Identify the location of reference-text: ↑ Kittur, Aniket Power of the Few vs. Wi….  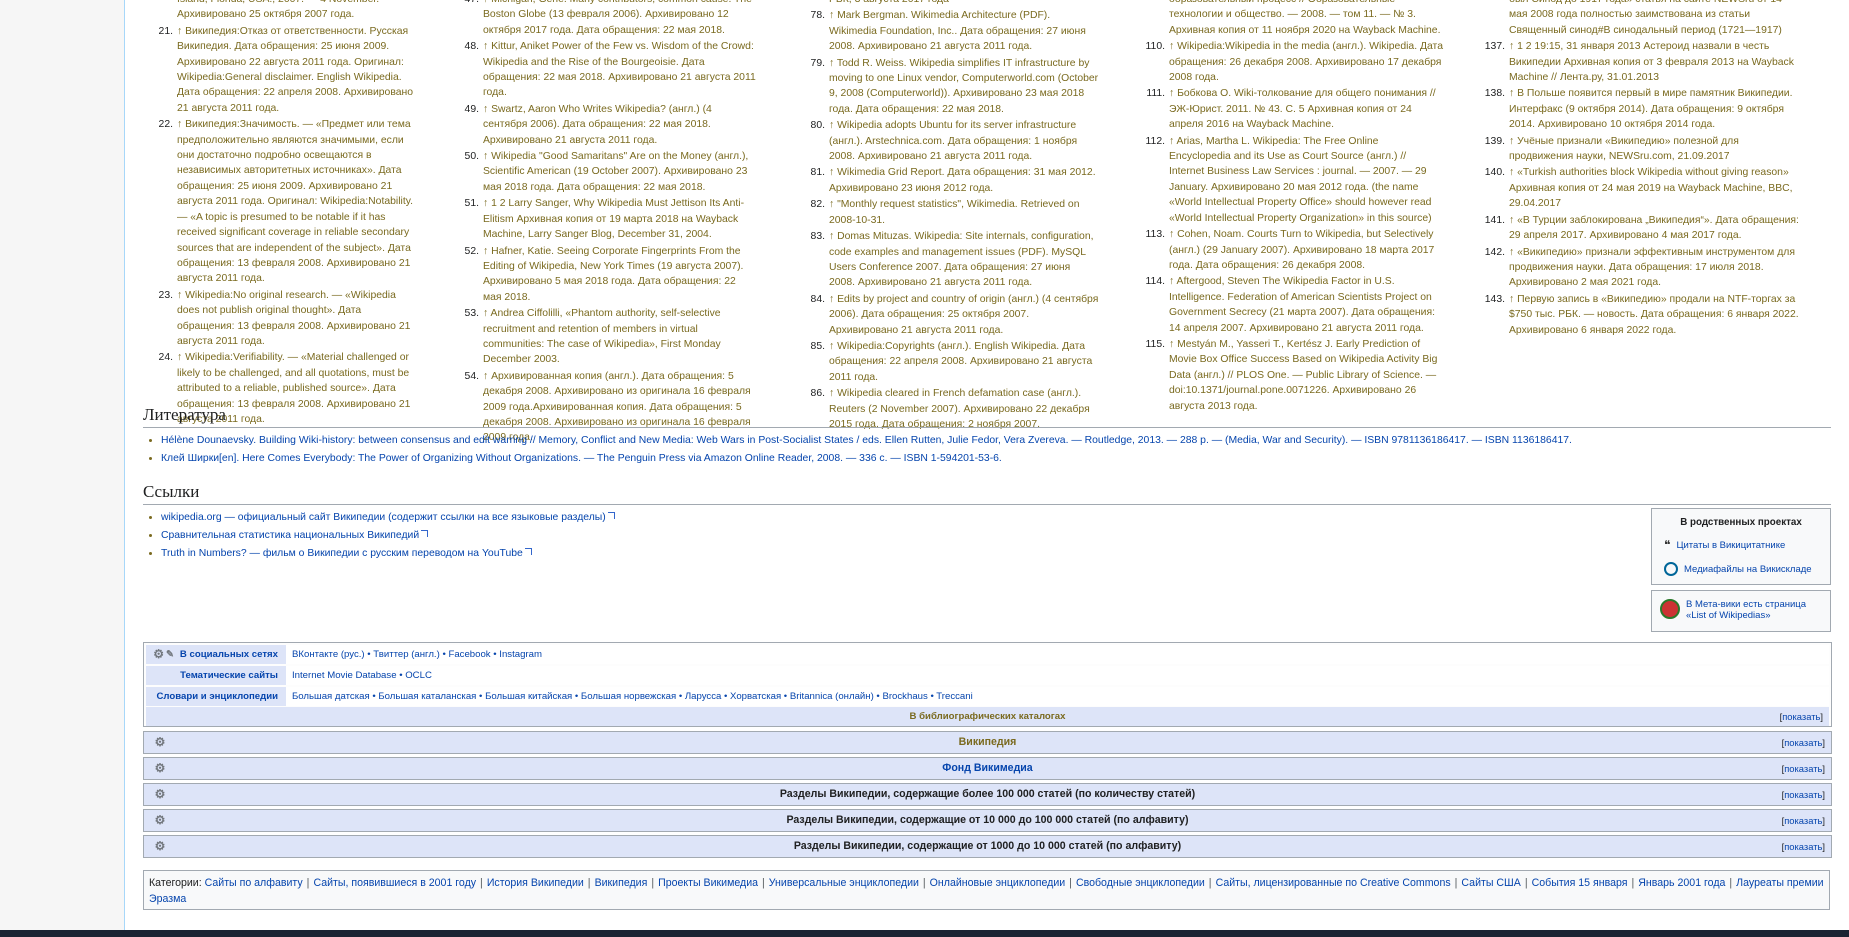
(619, 69).